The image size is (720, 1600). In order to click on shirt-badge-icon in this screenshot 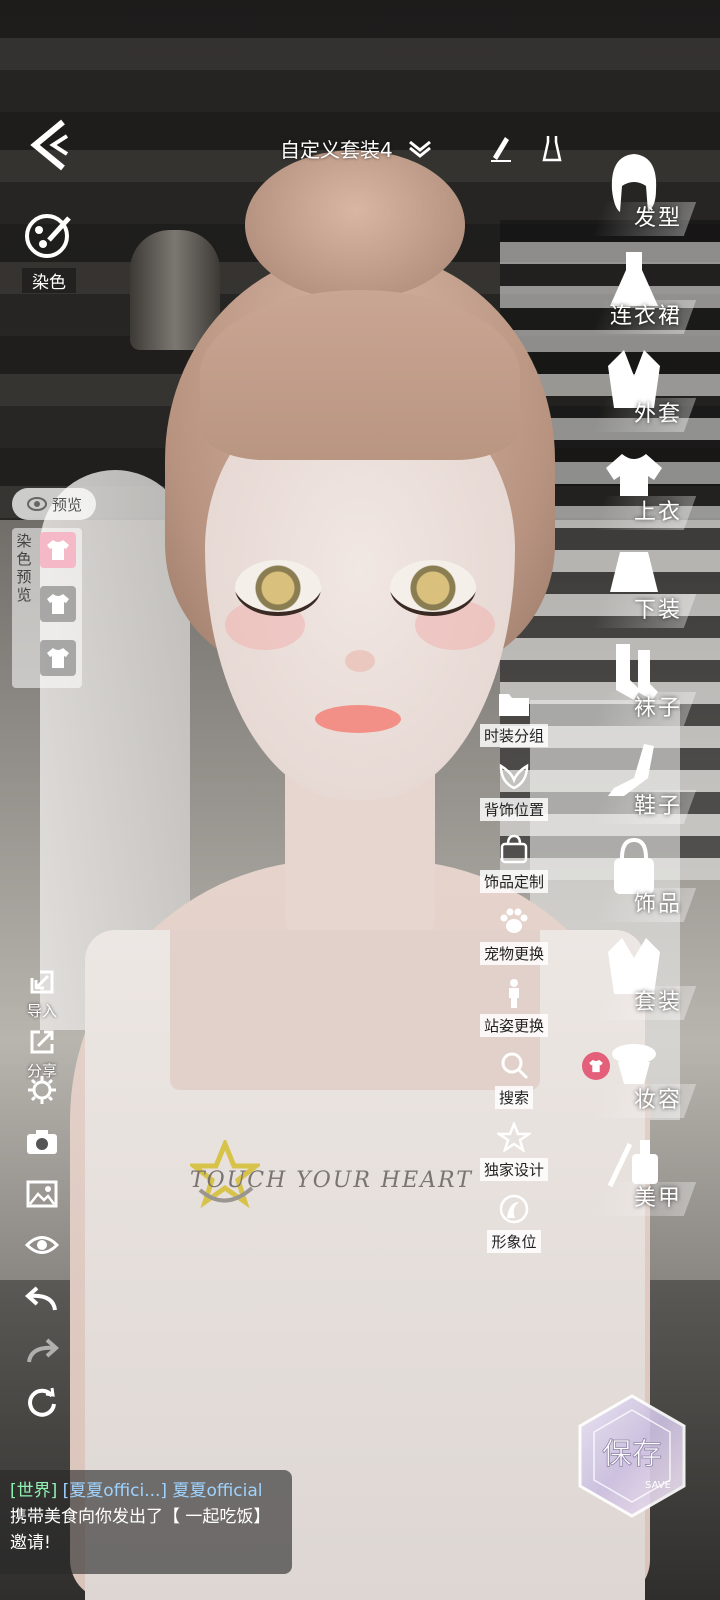, I will do `click(596, 1066)`.